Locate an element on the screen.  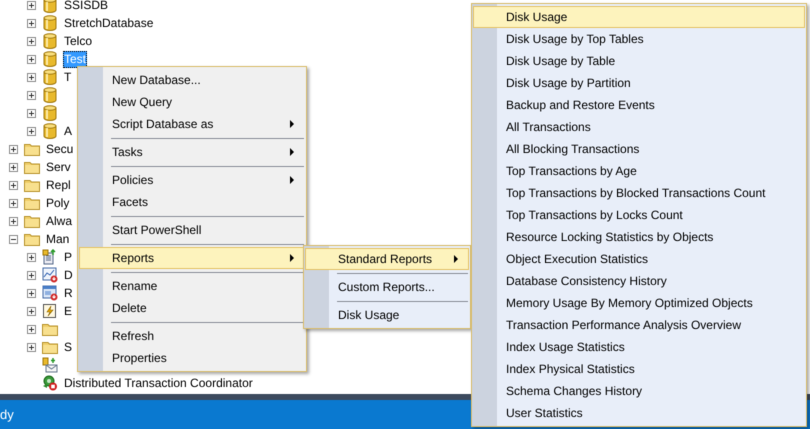
menu-item: New Query is located at coordinates (192, 102).